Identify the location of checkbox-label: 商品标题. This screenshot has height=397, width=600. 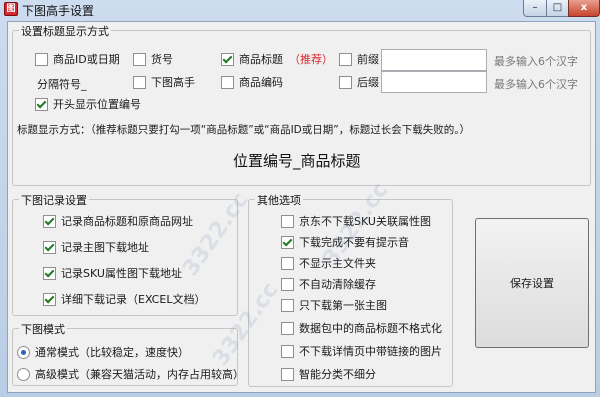
(261, 59).